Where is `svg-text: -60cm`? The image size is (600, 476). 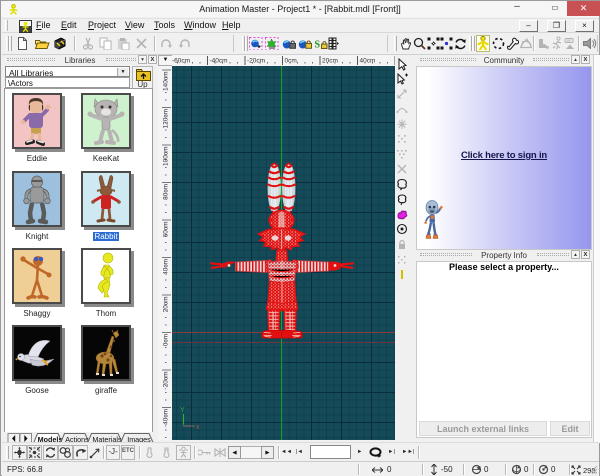
svg-text: -60cm is located at coordinates (181, 61).